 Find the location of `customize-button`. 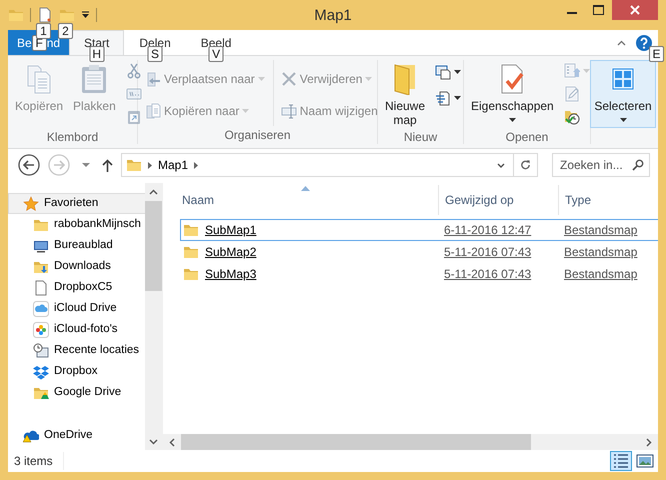

customize-button is located at coordinates (85, 15).